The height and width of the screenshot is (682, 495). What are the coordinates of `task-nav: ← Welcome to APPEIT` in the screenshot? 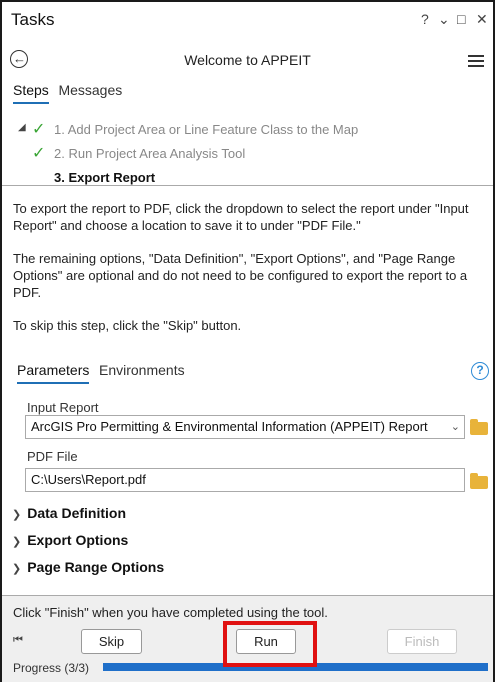 It's located at (247, 61).